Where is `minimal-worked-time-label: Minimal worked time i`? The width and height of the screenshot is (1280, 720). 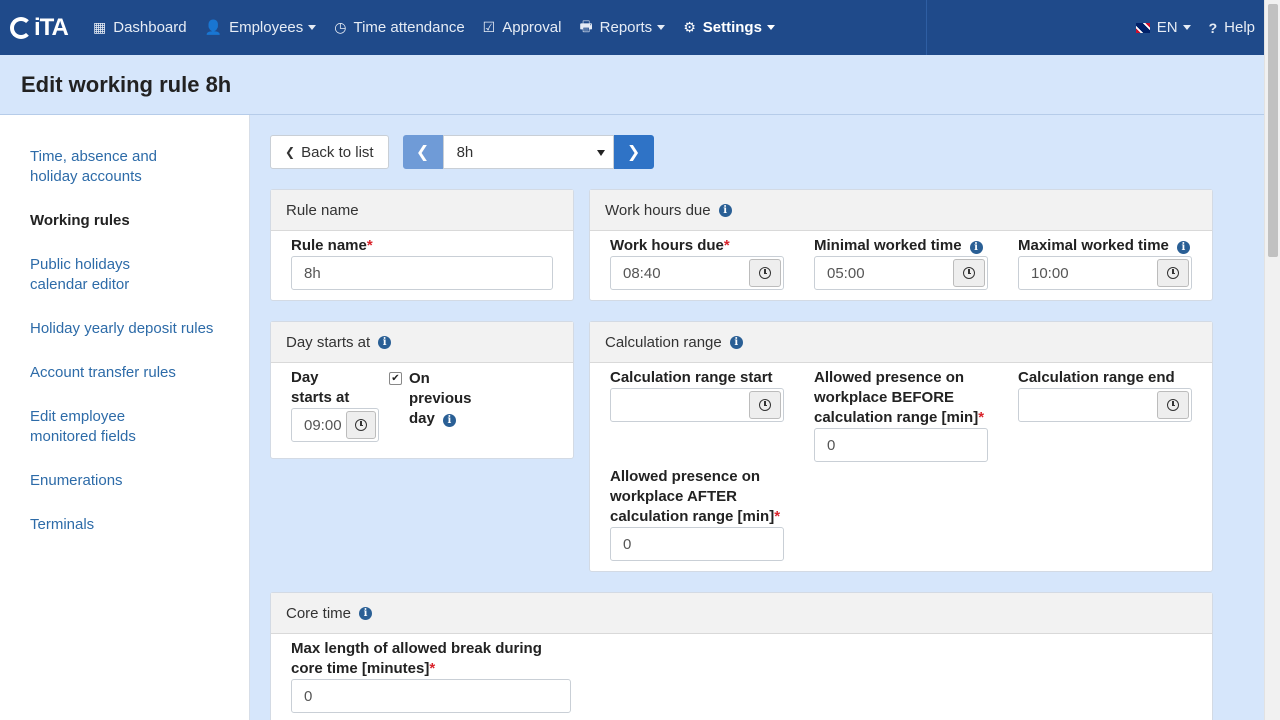
minimal-worked-time-label: Minimal worked time i is located at coordinates (898, 246).